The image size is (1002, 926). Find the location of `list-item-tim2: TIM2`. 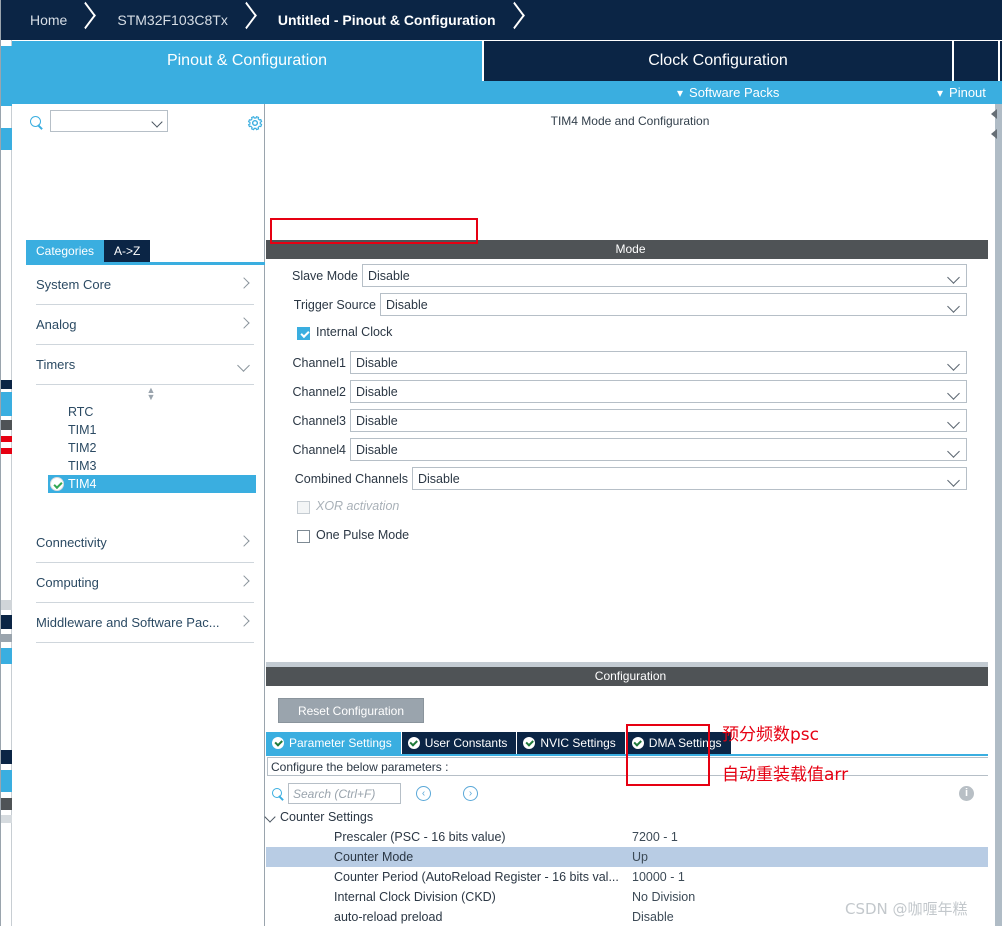

list-item-tim2: TIM2 is located at coordinates (145, 448).